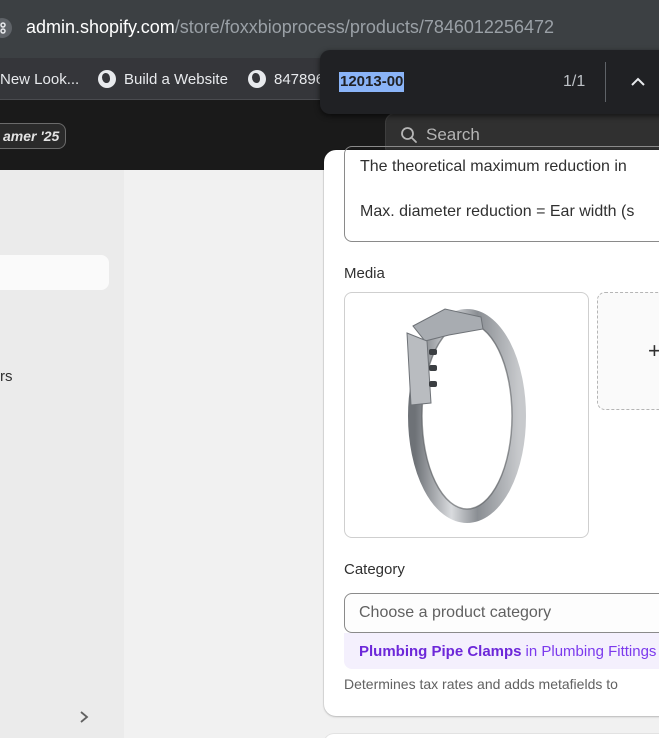 This screenshot has width=659, height=738. I want to click on search-placeholder: Search, so click(453, 134).